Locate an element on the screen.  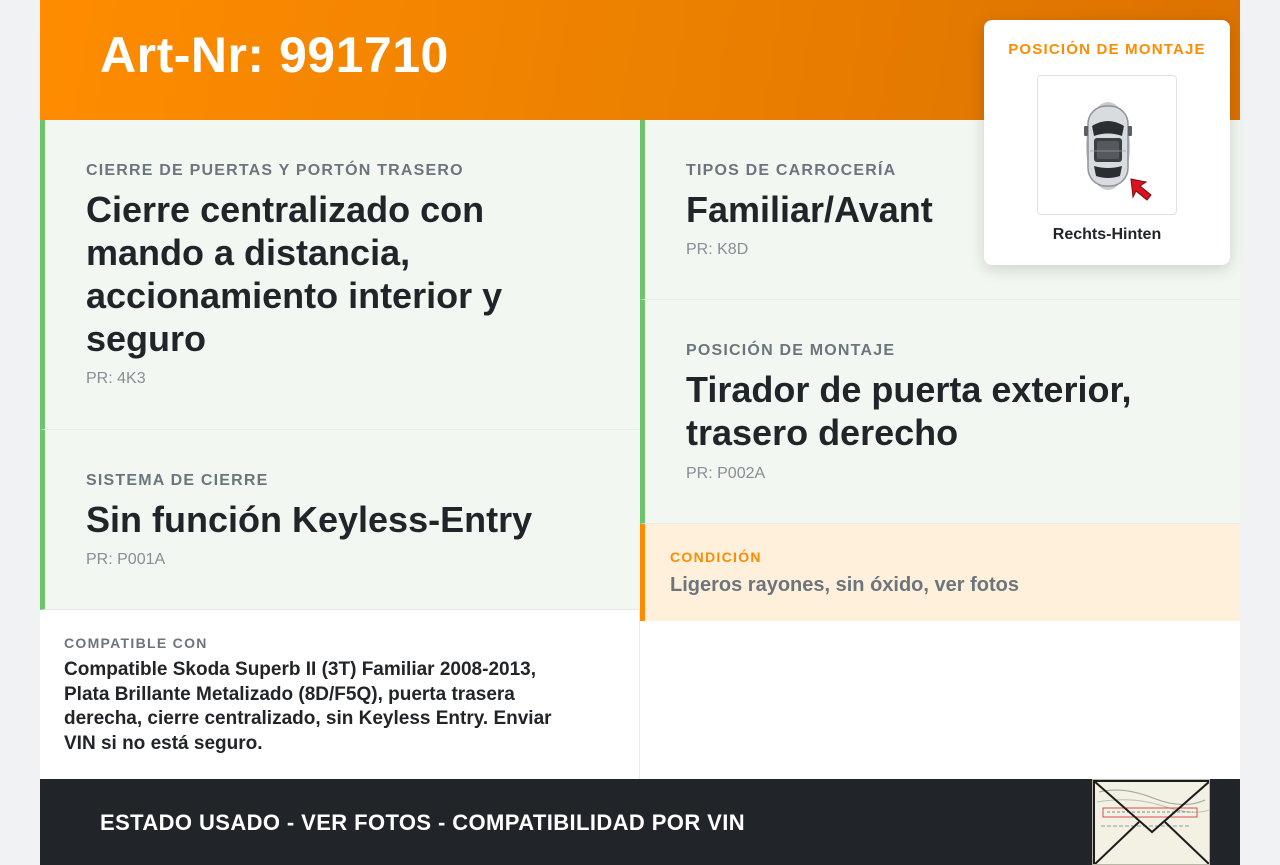
spec-cierre-pr: PR: 4K3 is located at coordinates (116, 378).